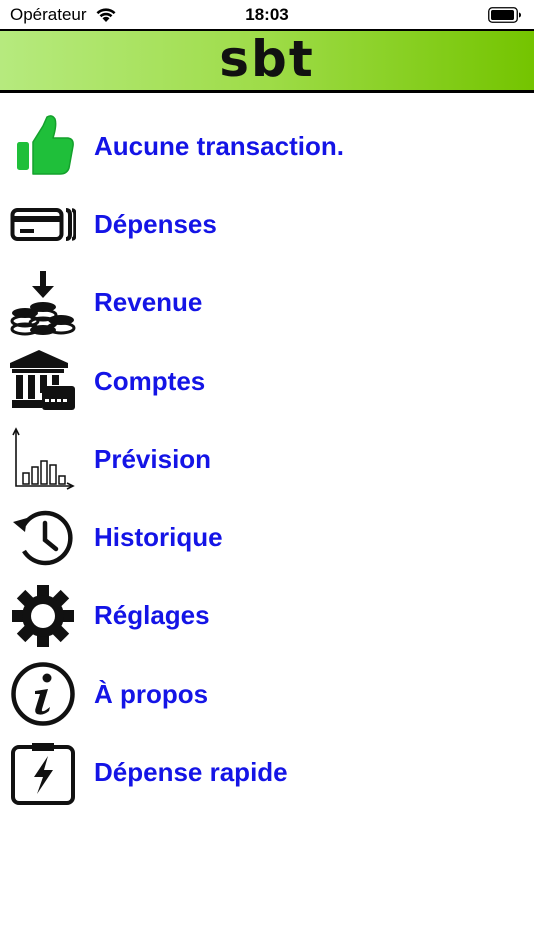  I want to click on bank-card-icon, so click(43, 381).